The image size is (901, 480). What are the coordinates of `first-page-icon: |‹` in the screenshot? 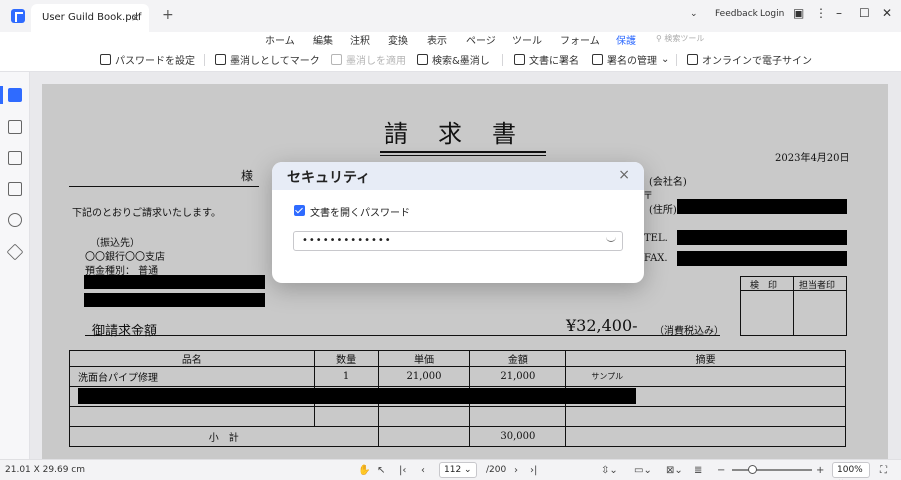 It's located at (402, 470).